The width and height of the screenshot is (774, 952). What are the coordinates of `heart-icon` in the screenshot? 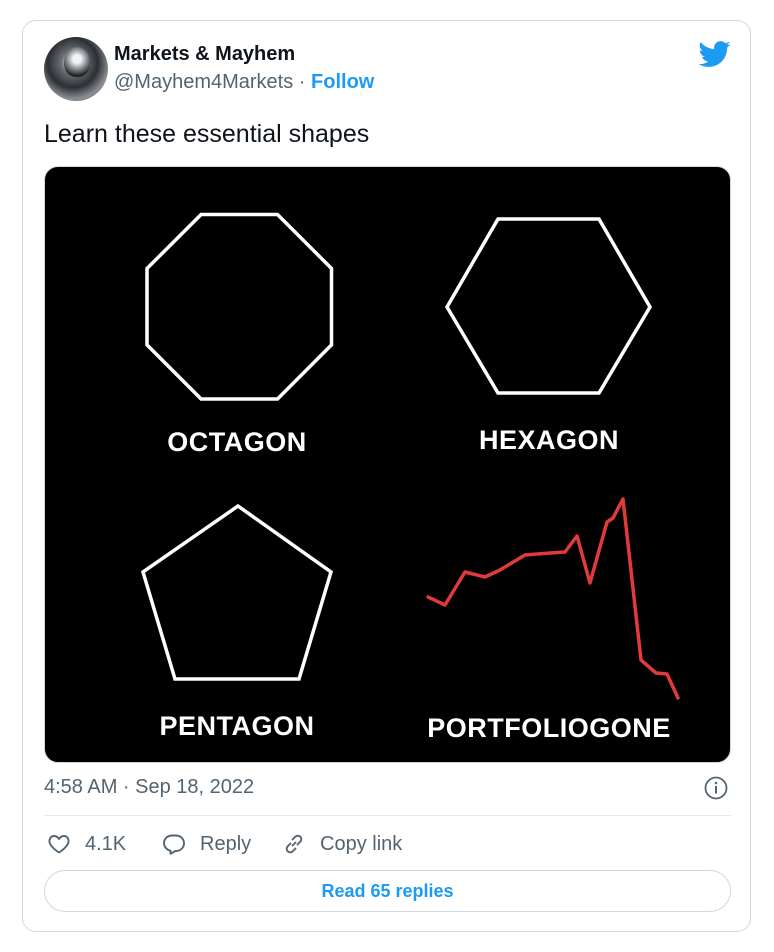 It's located at (59, 844).